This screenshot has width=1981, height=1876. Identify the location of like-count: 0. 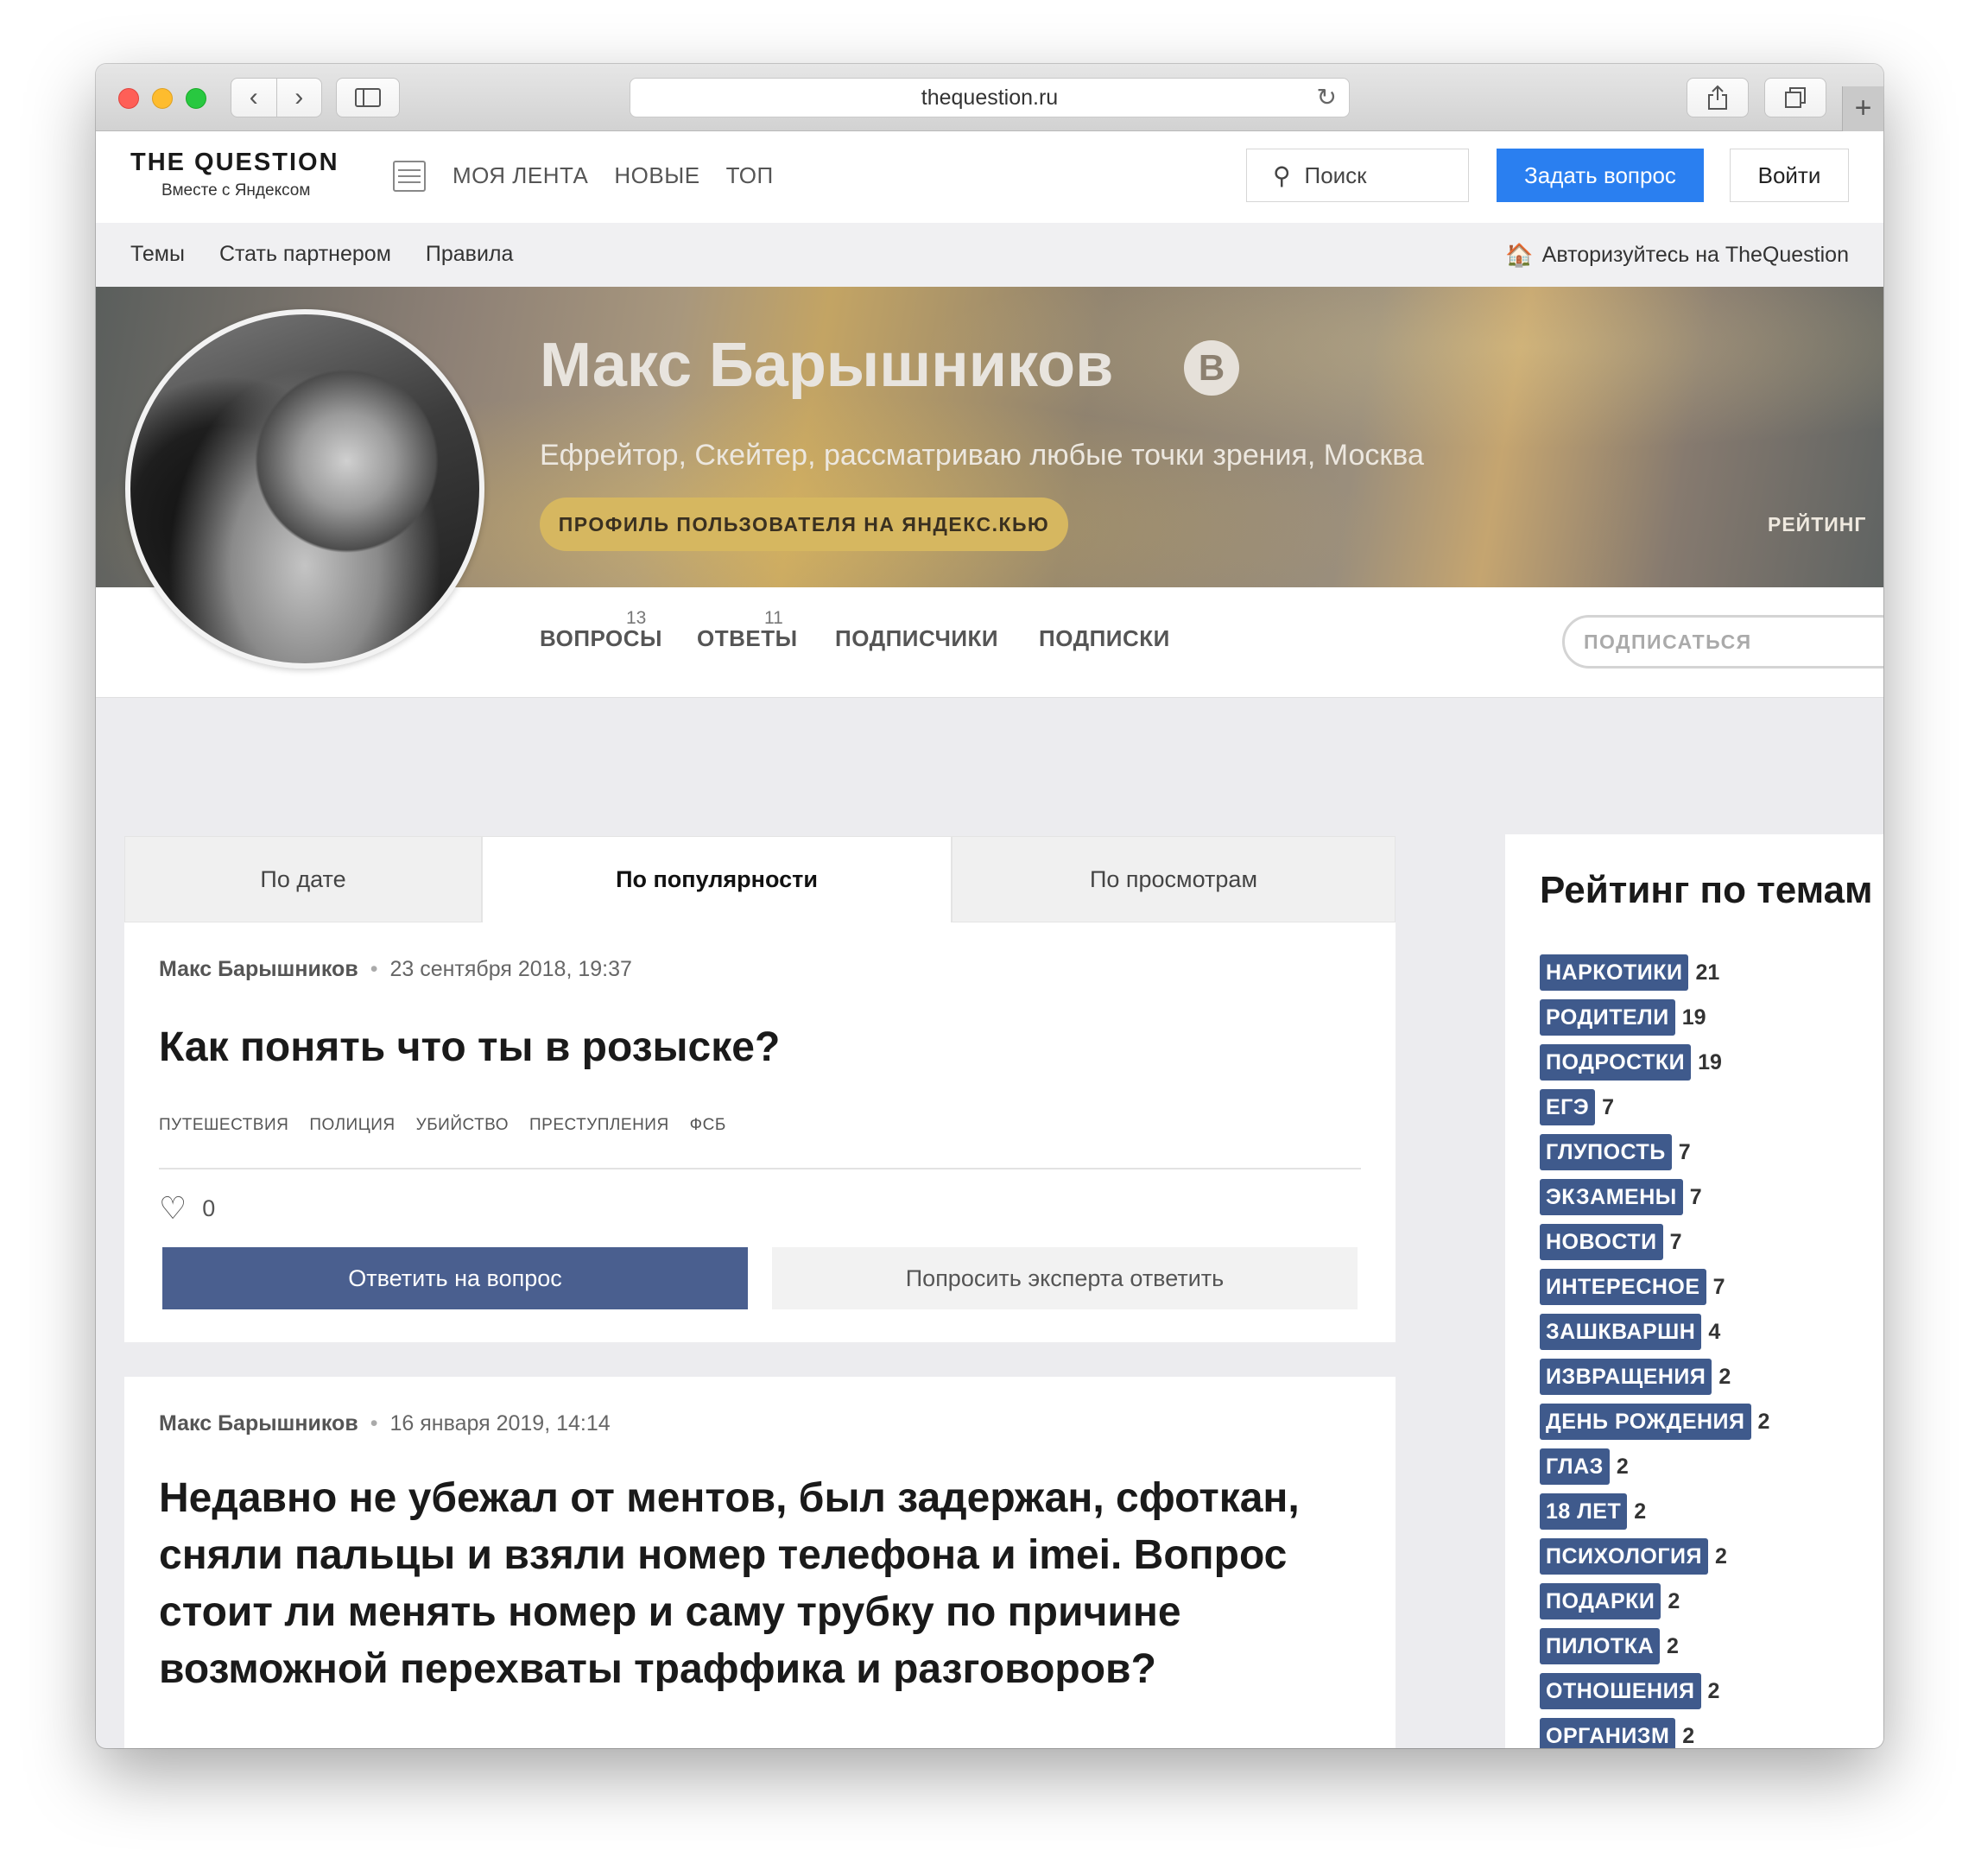
(209, 1208).